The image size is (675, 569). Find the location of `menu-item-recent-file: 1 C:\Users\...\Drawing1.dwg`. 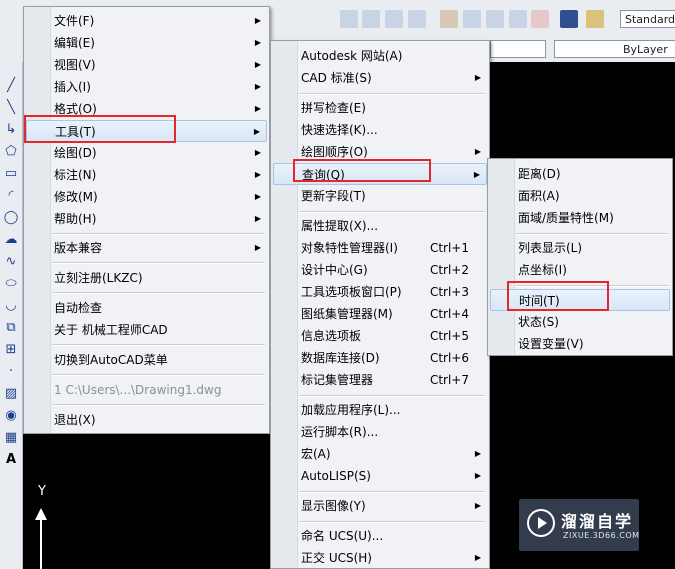

menu-item-recent-file: 1 C:\Users\...\Drawing1.dwg is located at coordinates (146, 390).